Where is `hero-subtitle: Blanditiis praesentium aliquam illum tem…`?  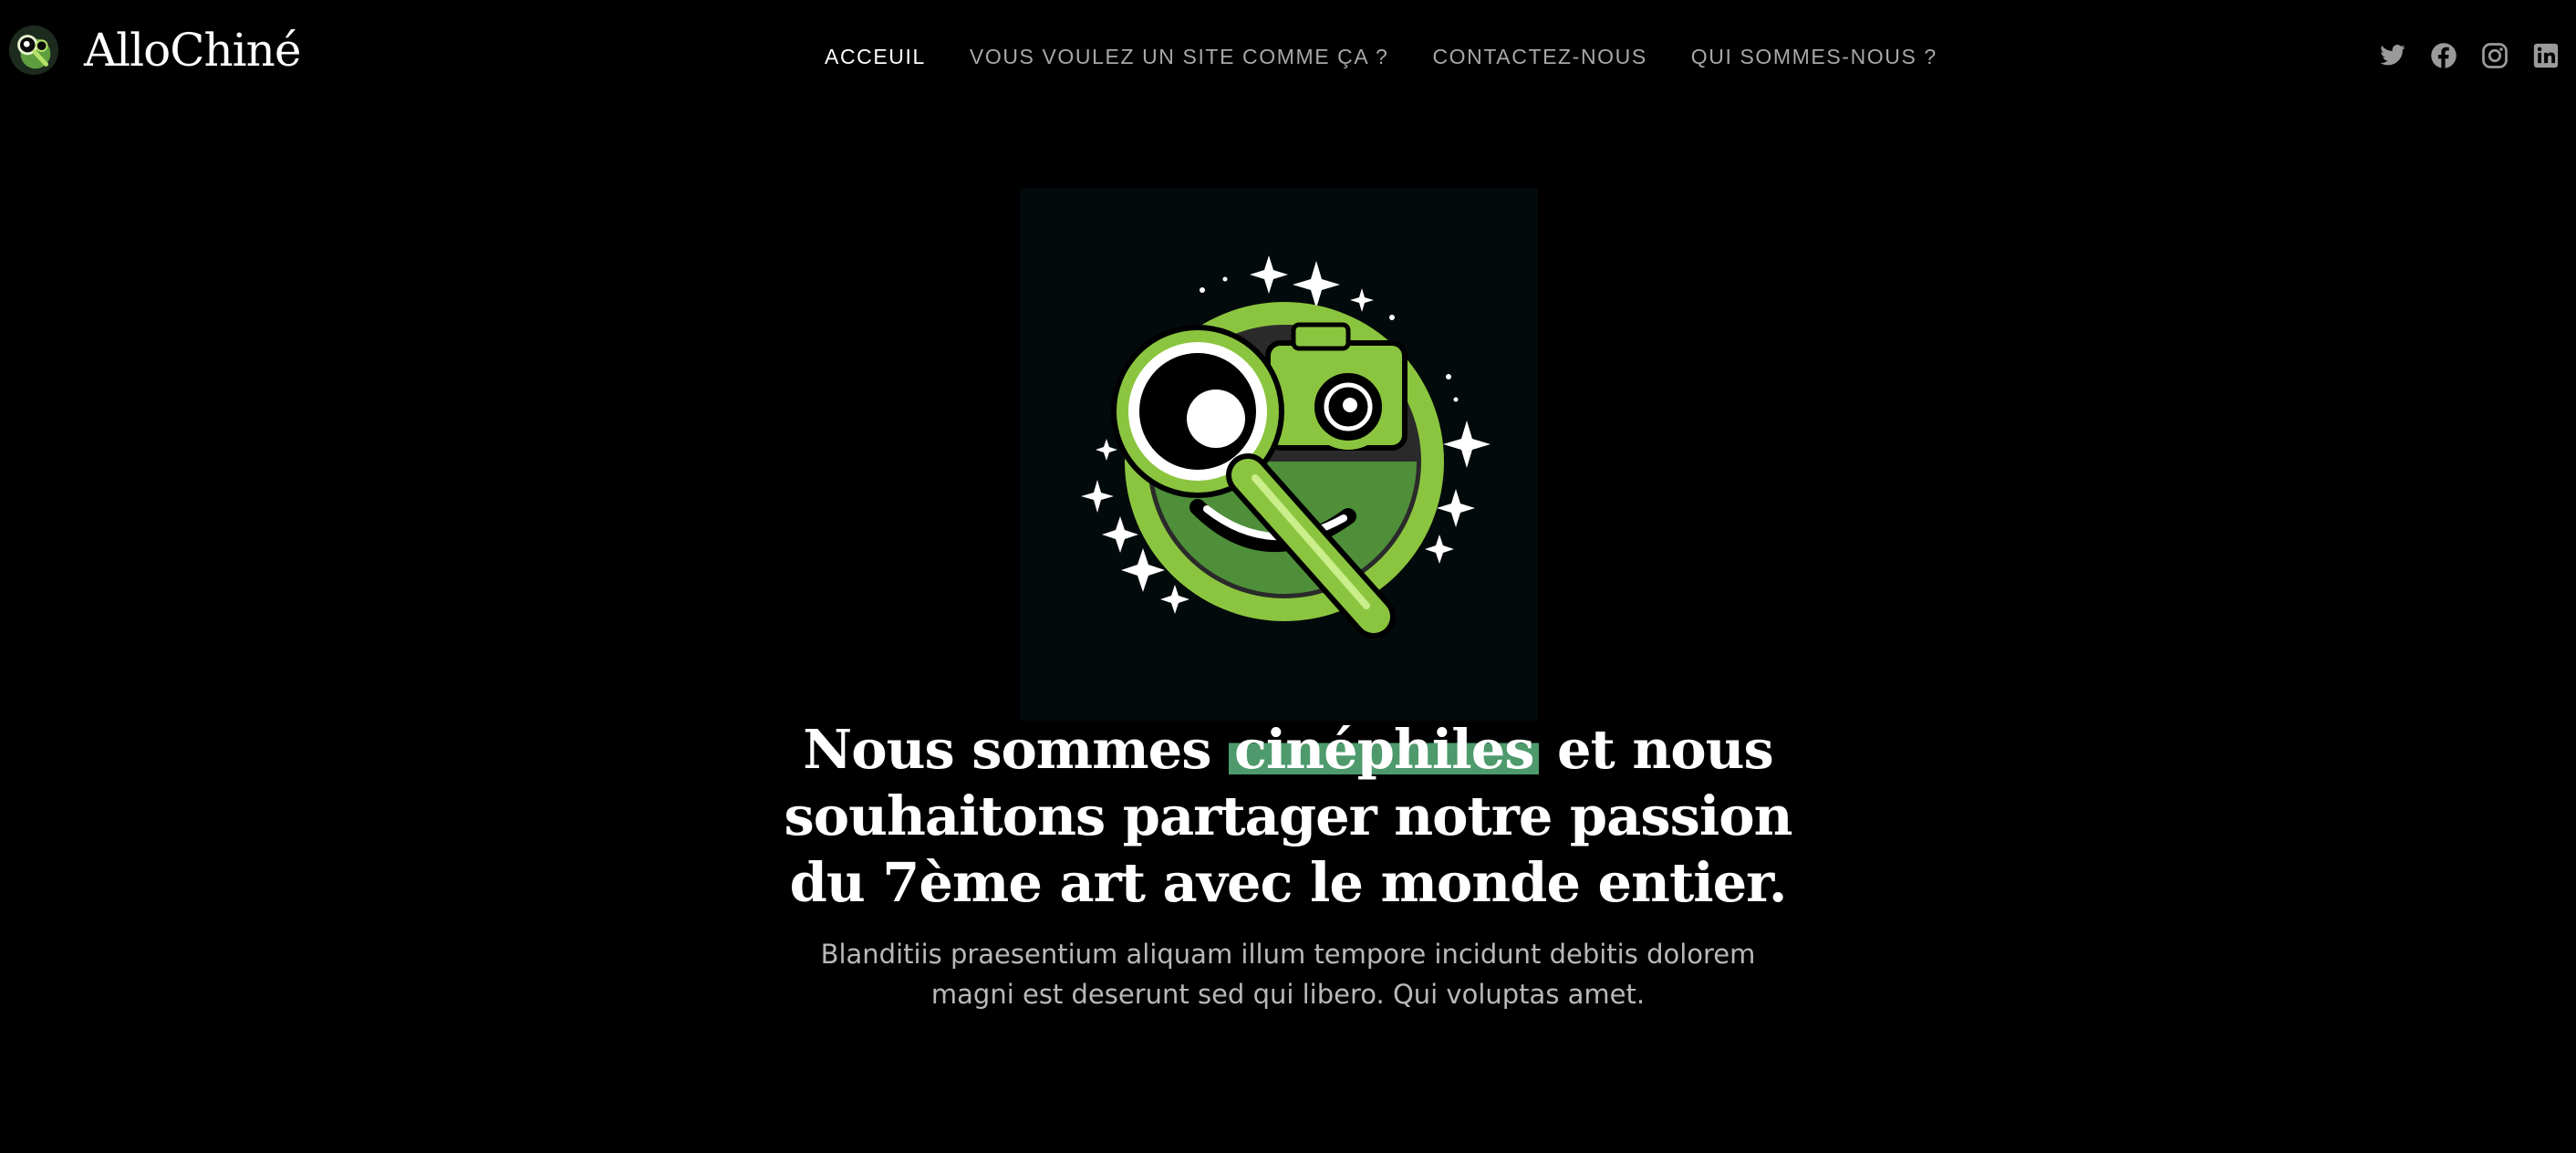 hero-subtitle: Blanditiis praesentium aliquam illum tem… is located at coordinates (1288, 974).